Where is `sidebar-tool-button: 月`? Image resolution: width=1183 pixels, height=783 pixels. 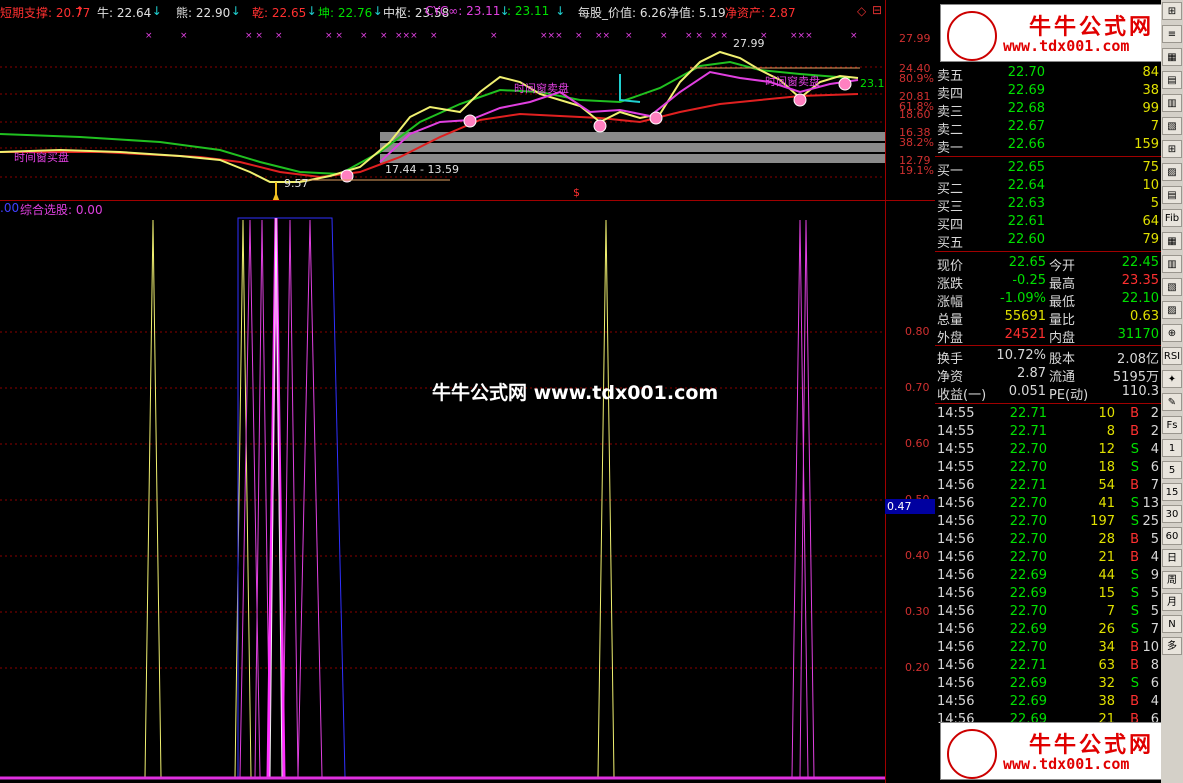 sidebar-tool-button: 月 is located at coordinates (1172, 602).